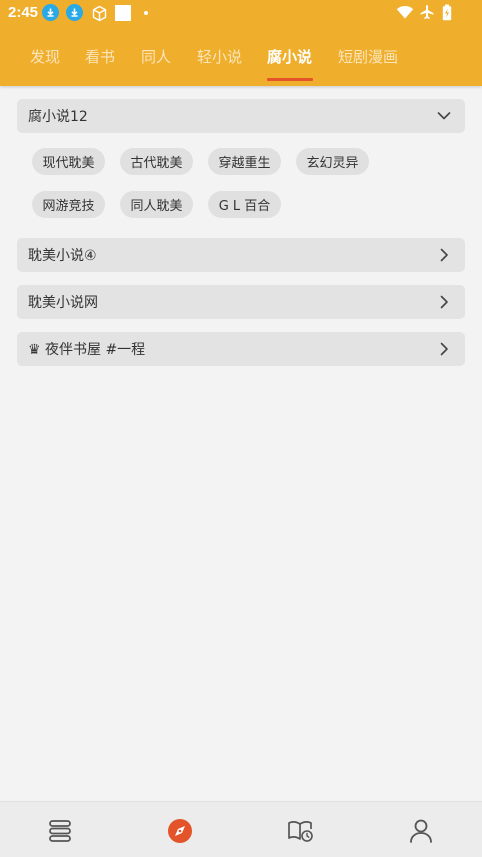 The image size is (482, 857). What do you see at coordinates (219, 56) in the screenshot?
I see `tab-light-novel: 轻小说` at bounding box center [219, 56].